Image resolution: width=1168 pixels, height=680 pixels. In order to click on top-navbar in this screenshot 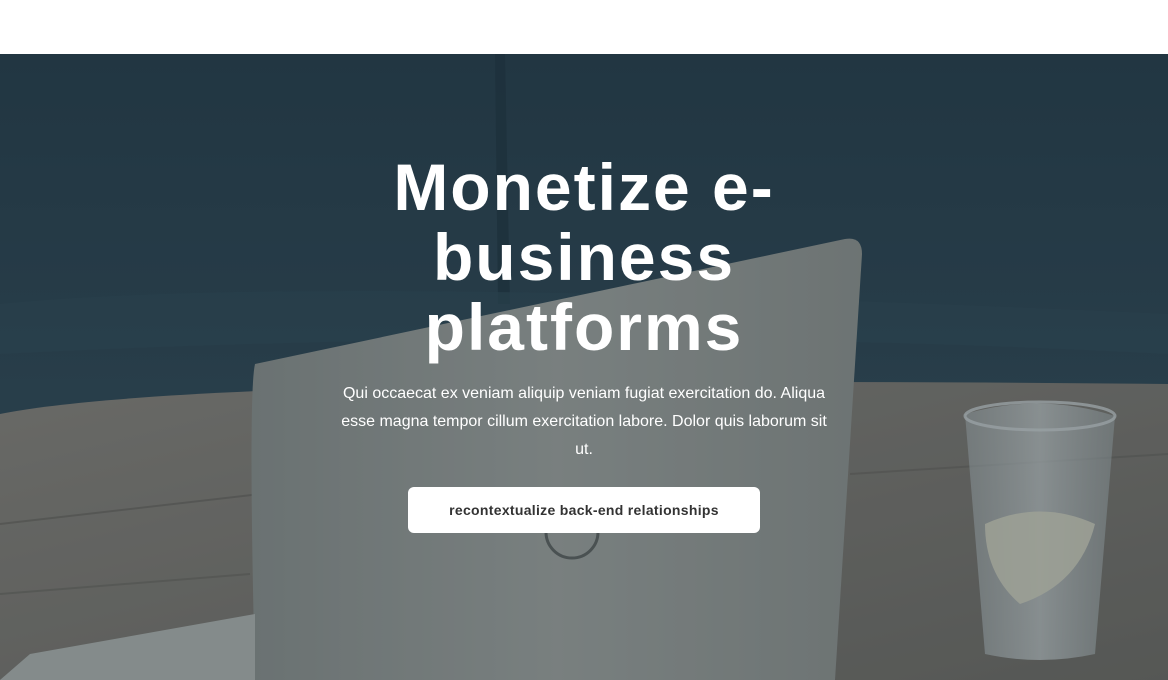, I will do `click(584, 27)`.